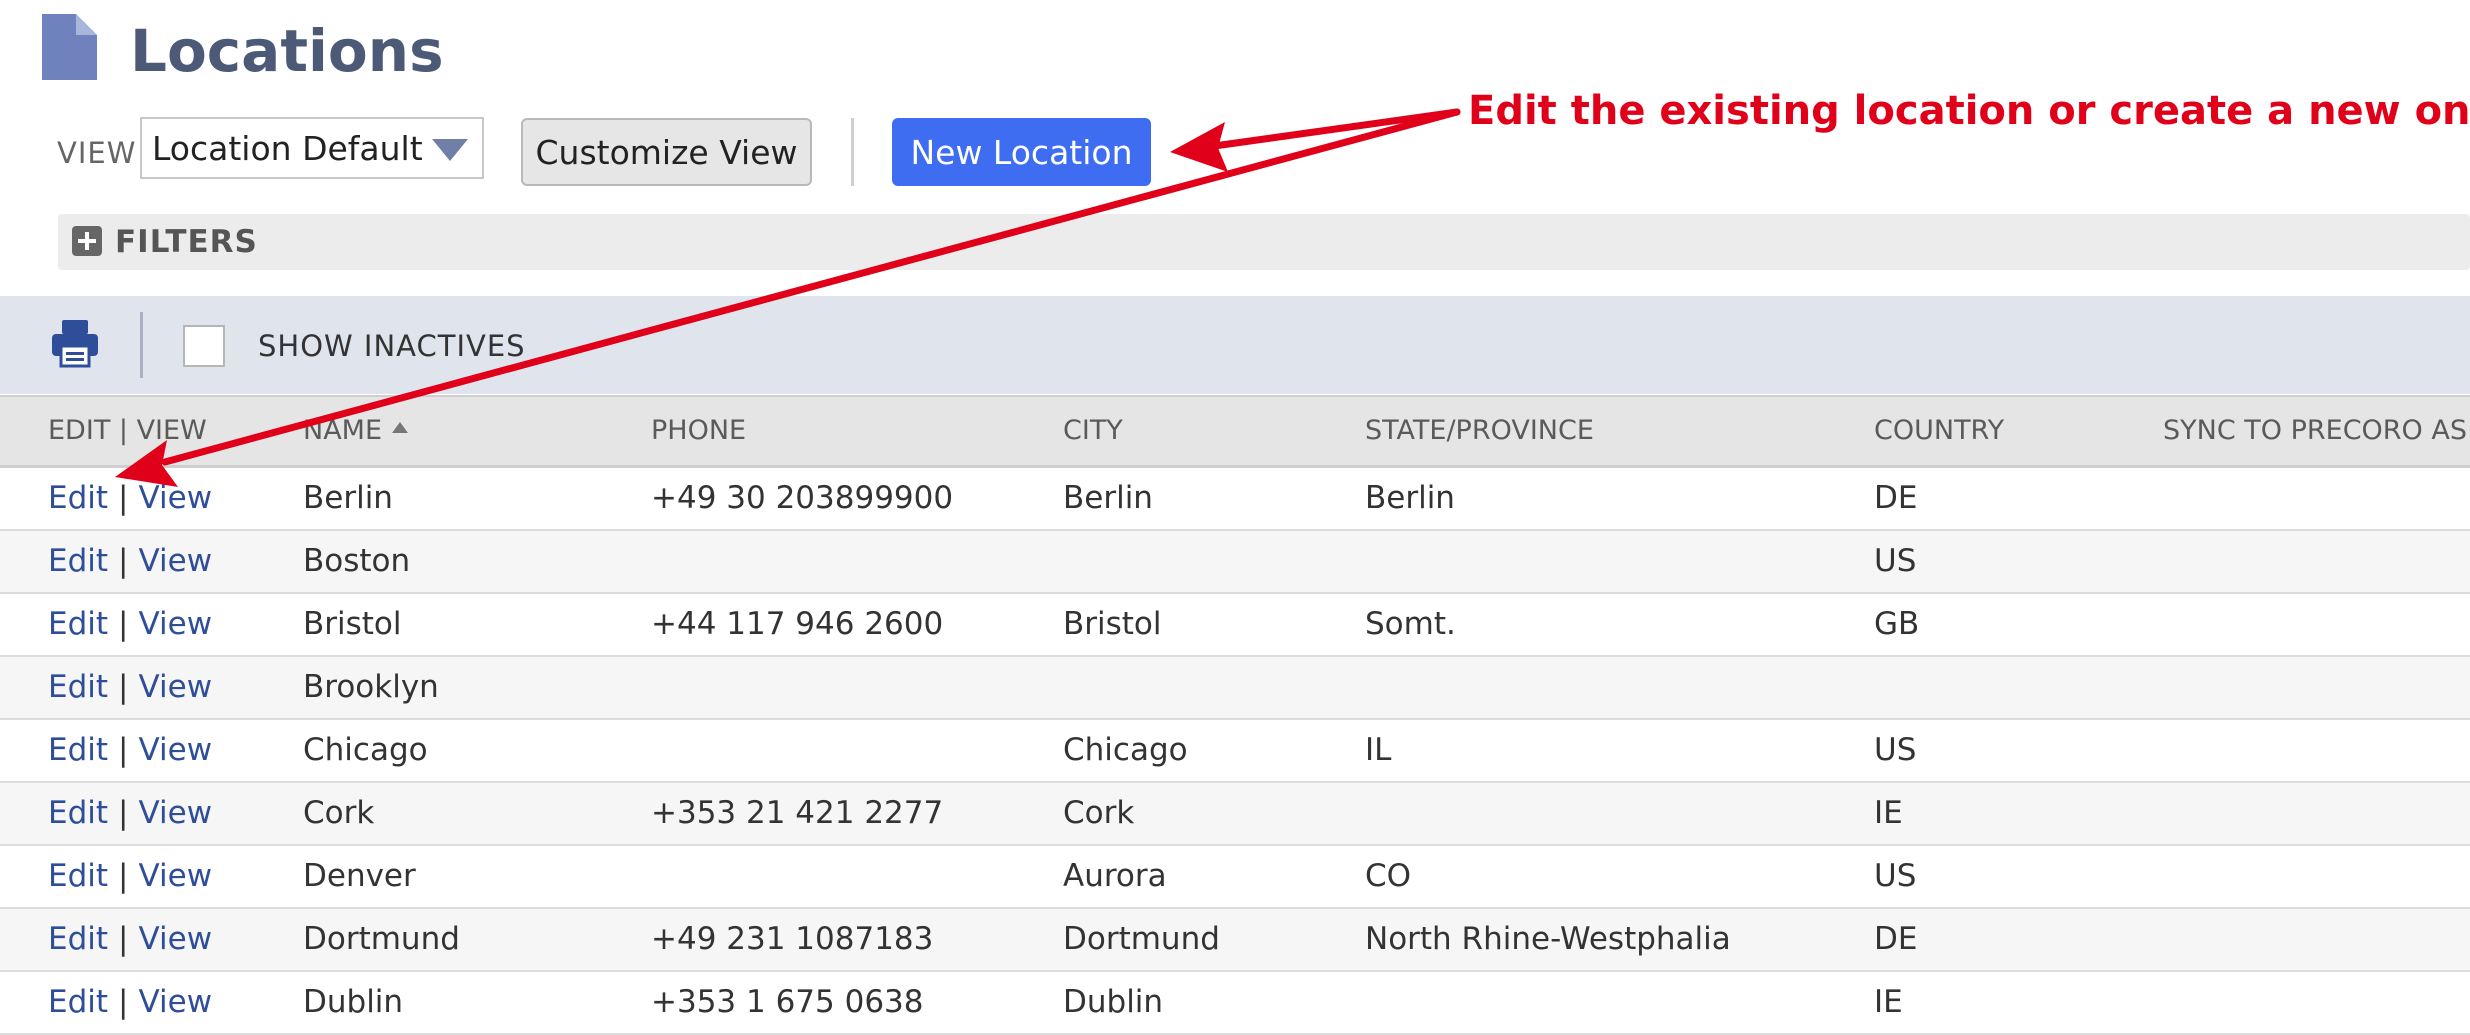 The image size is (2470, 1035). What do you see at coordinates (852, 152) in the screenshot?
I see `toolbar-divider` at bounding box center [852, 152].